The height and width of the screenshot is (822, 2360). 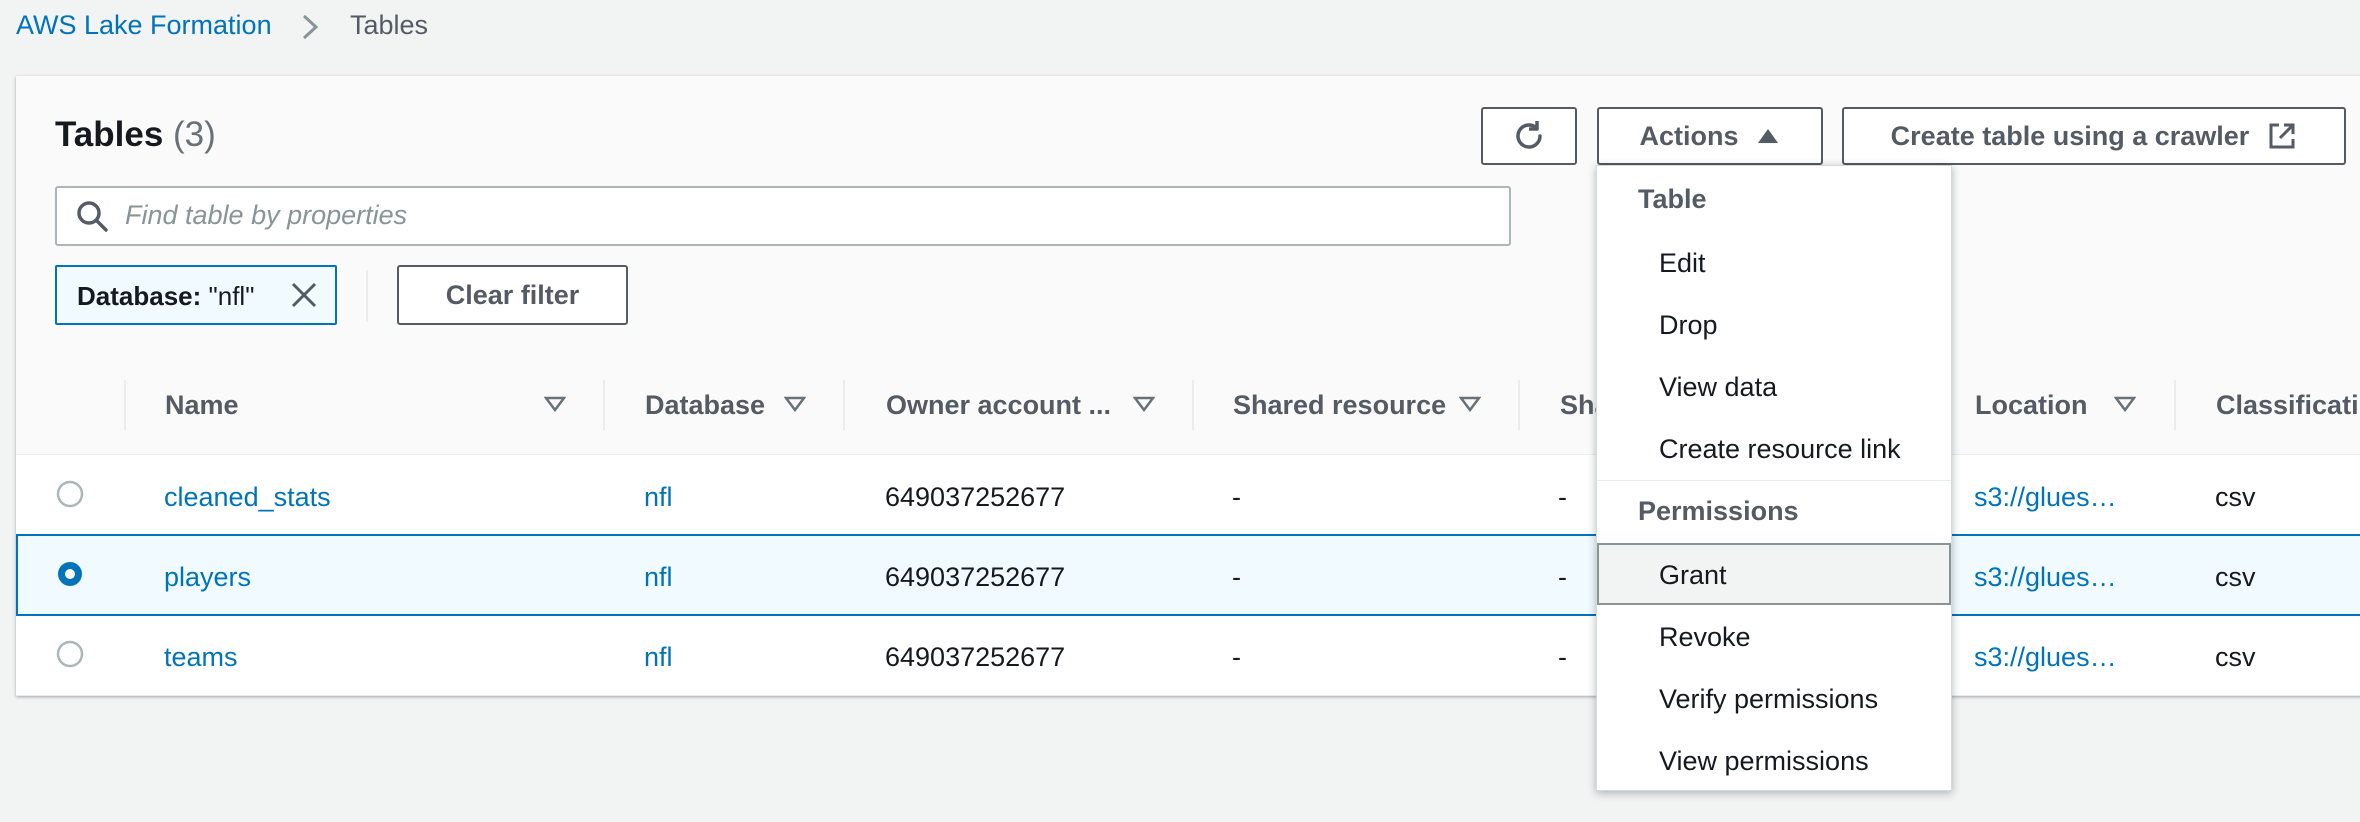 What do you see at coordinates (1705, 637) in the screenshot?
I see `menu-item-revoke: Revoke` at bounding box center [1705, 637].